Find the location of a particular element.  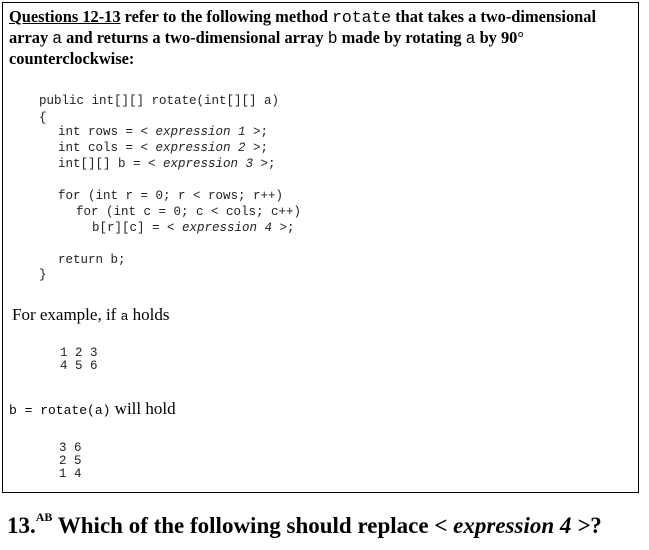

matrix-a-row: 4 5 6 is located at coordinates (79, 366).